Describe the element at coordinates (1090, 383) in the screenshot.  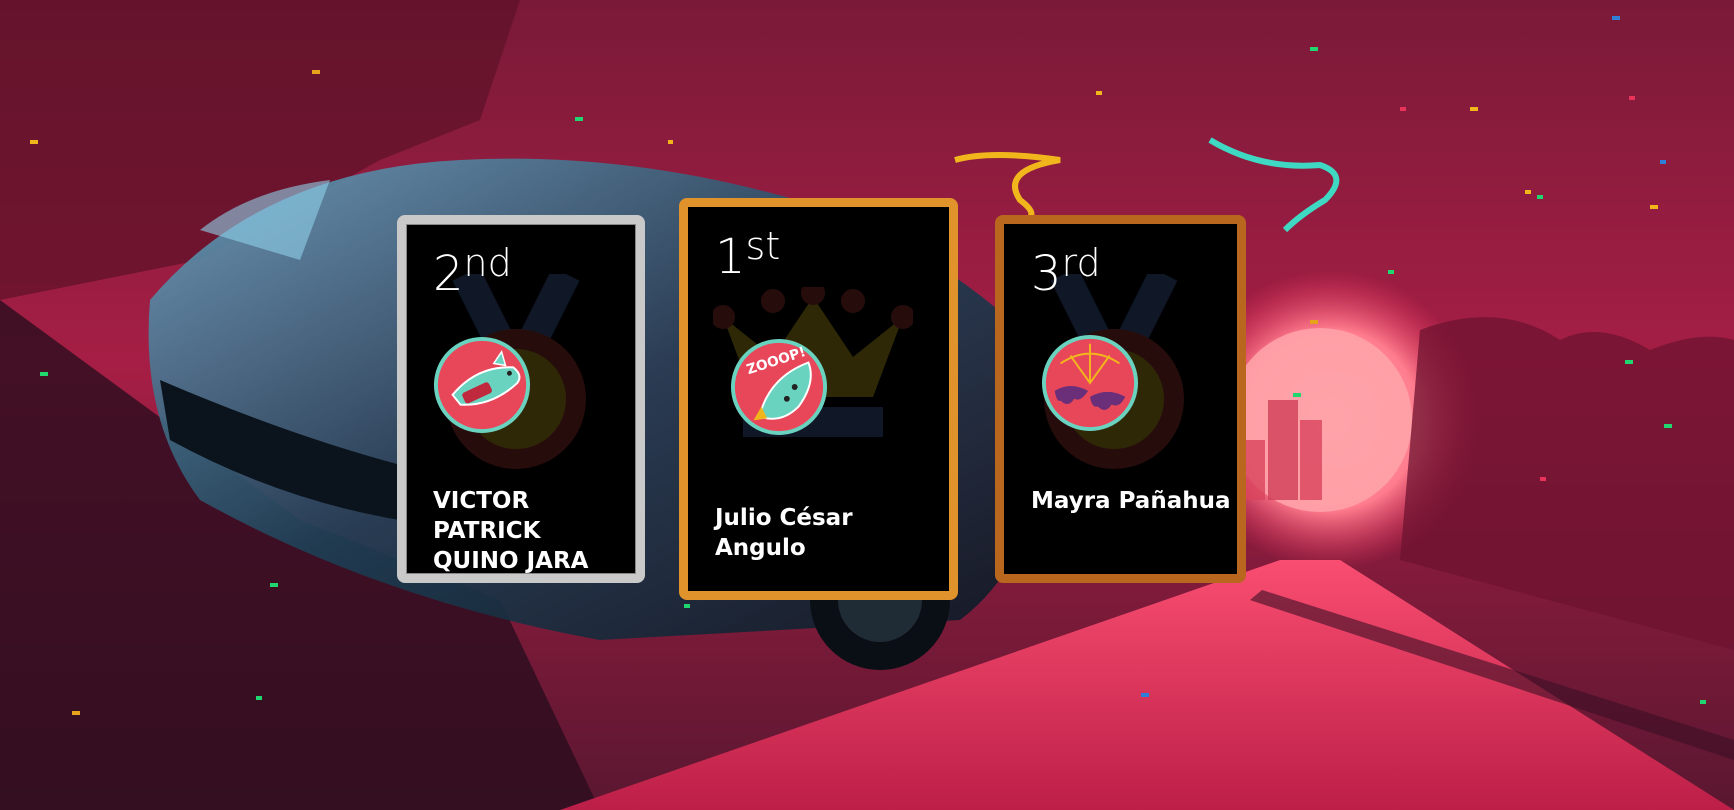
I see `bat-web-icon` at that location.